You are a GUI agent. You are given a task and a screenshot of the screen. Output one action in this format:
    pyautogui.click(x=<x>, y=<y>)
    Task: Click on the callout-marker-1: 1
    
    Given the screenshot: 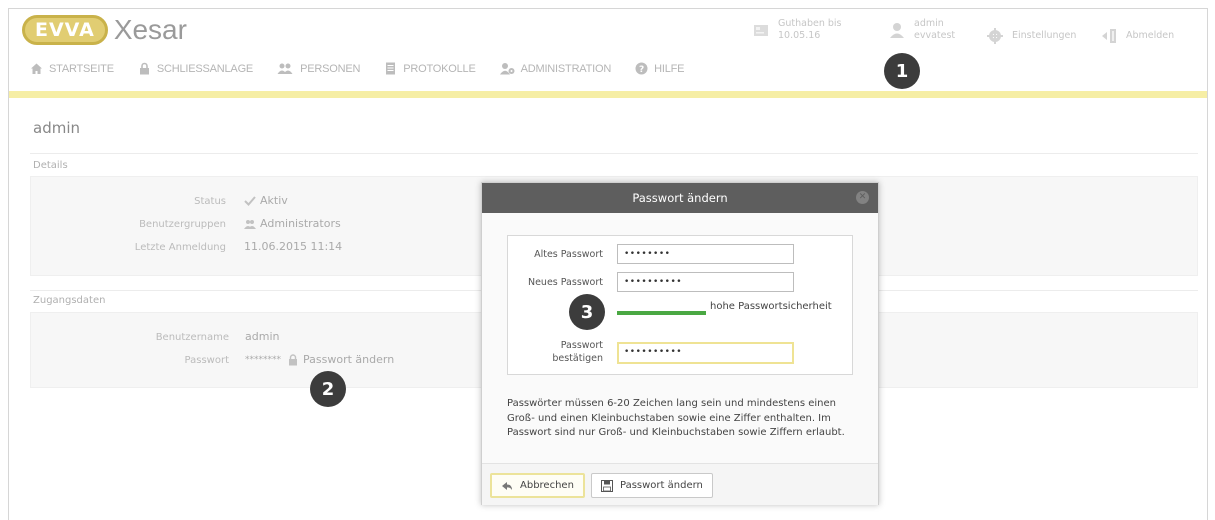 What is the action you would take?
    pyautogui.click(x=902, y=71)
    